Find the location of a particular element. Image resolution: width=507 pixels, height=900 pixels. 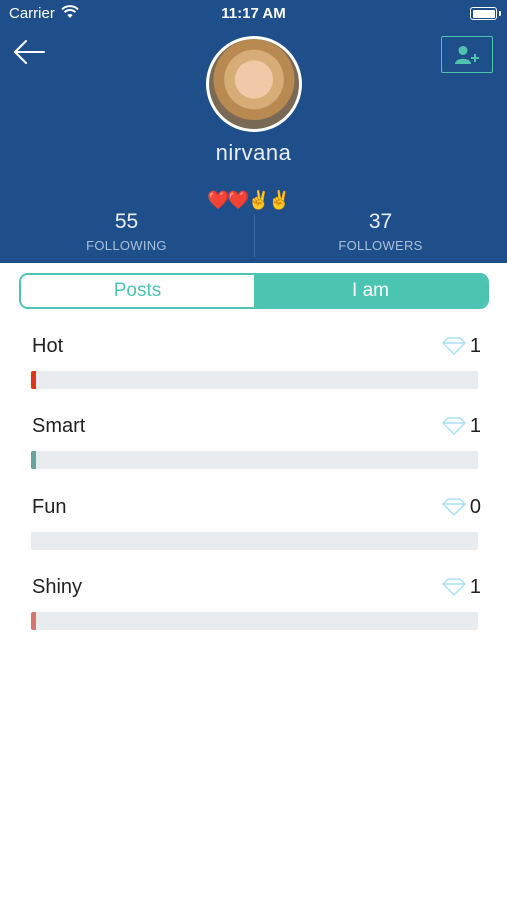

following-stat: 55 FOLLOWING is located at coordinates (126, 231).